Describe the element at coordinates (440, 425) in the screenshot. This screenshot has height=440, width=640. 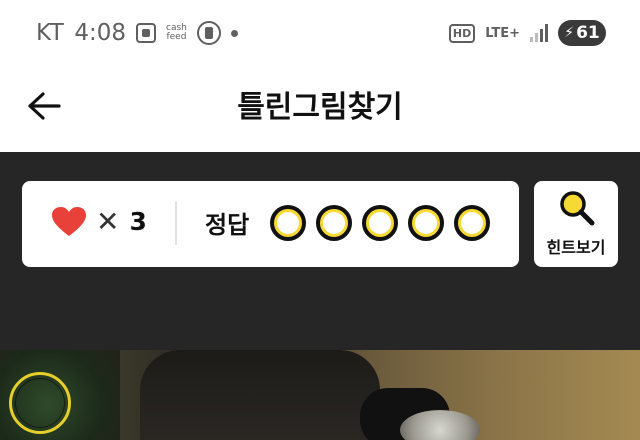
I see `plate-region` at that location.